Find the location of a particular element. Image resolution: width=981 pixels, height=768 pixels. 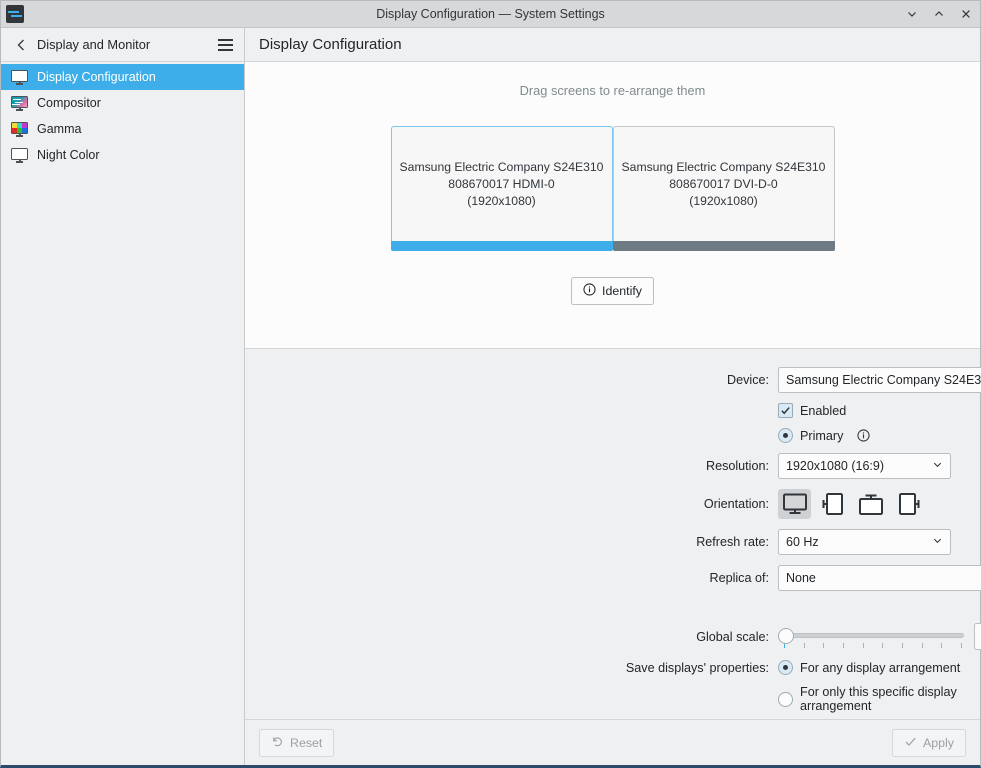

enabled-checkbox is located at coordinates (785, 410).